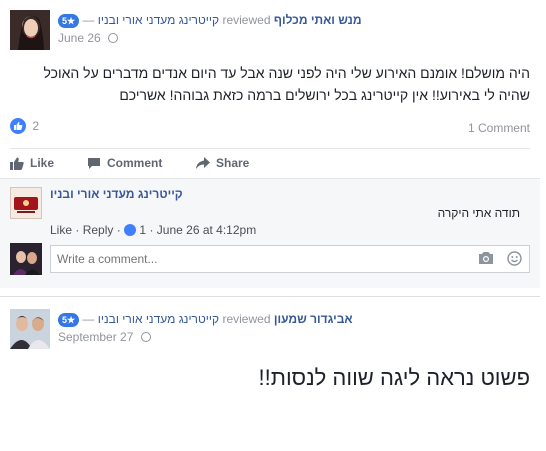 The height and width of the screenshot is (451, 546). I want to click on like-label: Like, so click(42, 163).